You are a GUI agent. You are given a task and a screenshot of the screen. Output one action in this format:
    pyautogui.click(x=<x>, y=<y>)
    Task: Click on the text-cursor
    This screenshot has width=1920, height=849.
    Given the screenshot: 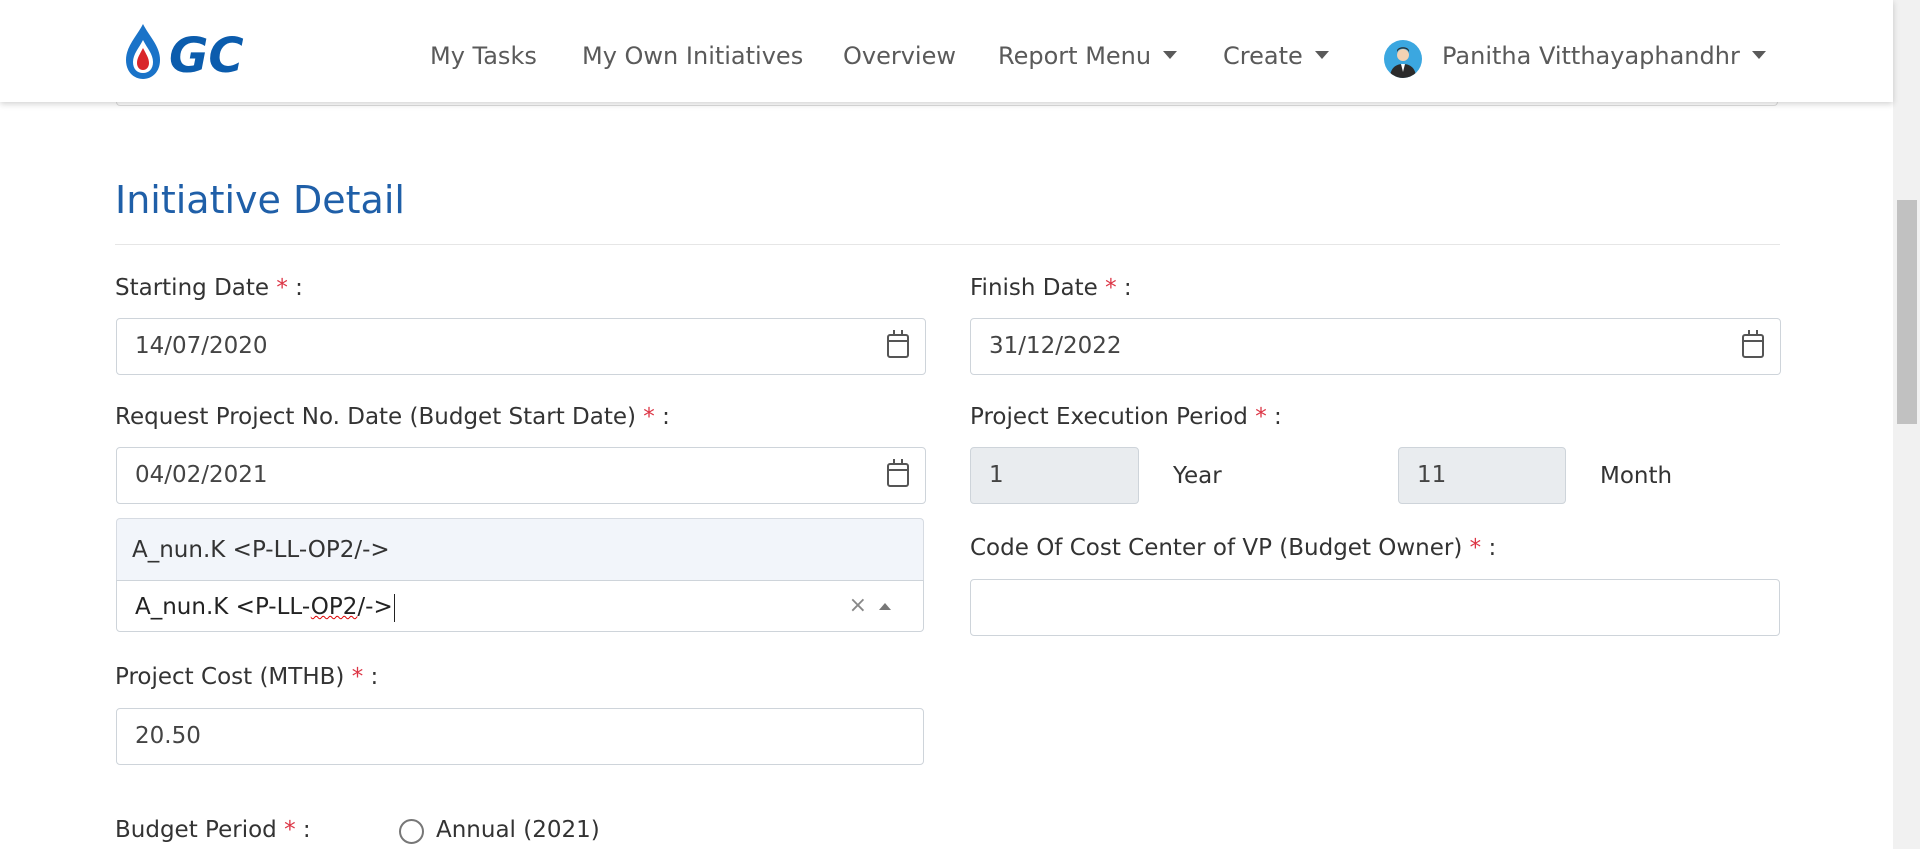 What is the action you would take?
    pyautogui.click(x=394, y=607)
    